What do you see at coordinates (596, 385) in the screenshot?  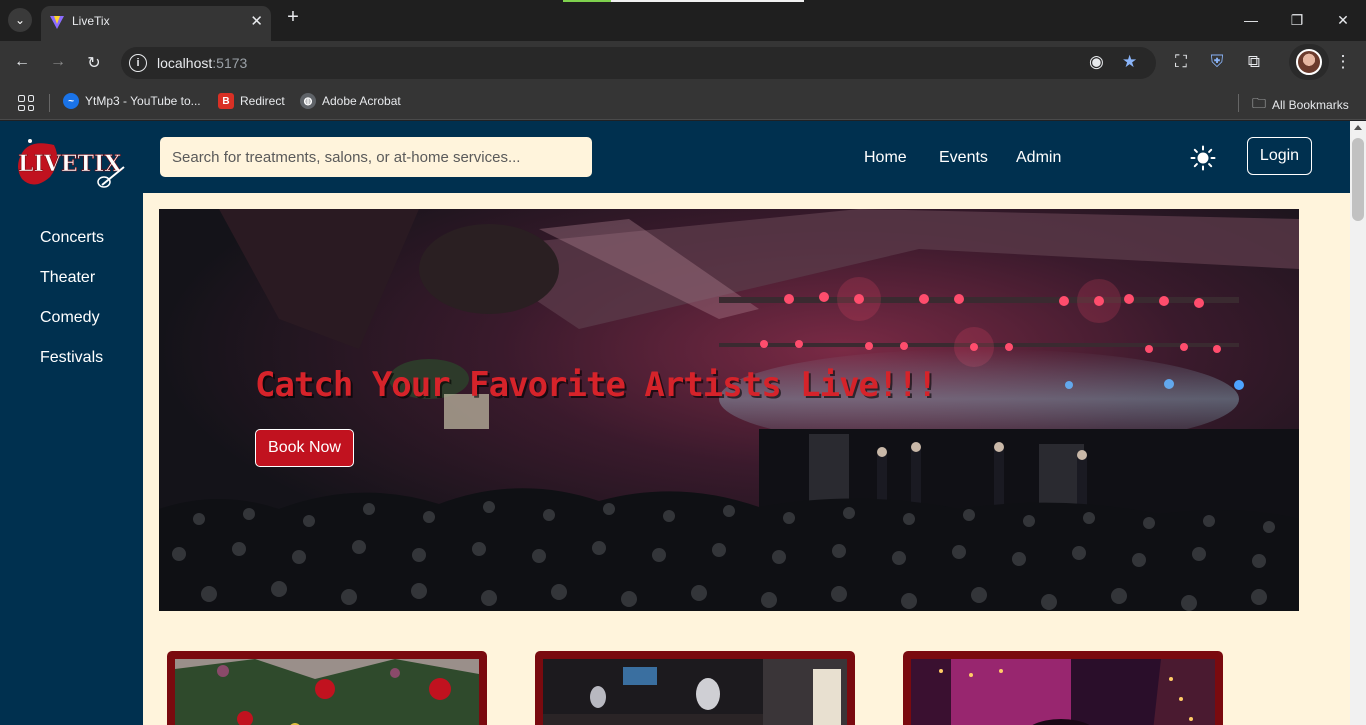 I see `hero-title: Catch Your Favorite Artists Live!!!` at bounding box center [596, 385].